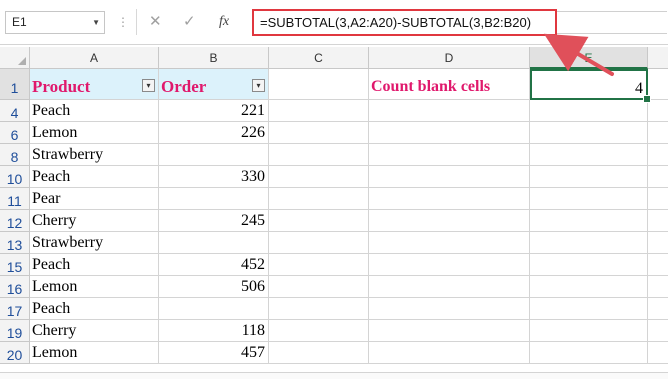 The width and height of the screenshot is (668, 379). I want to click on dropdown-arrow-icon: ▾, so click(258, 85).